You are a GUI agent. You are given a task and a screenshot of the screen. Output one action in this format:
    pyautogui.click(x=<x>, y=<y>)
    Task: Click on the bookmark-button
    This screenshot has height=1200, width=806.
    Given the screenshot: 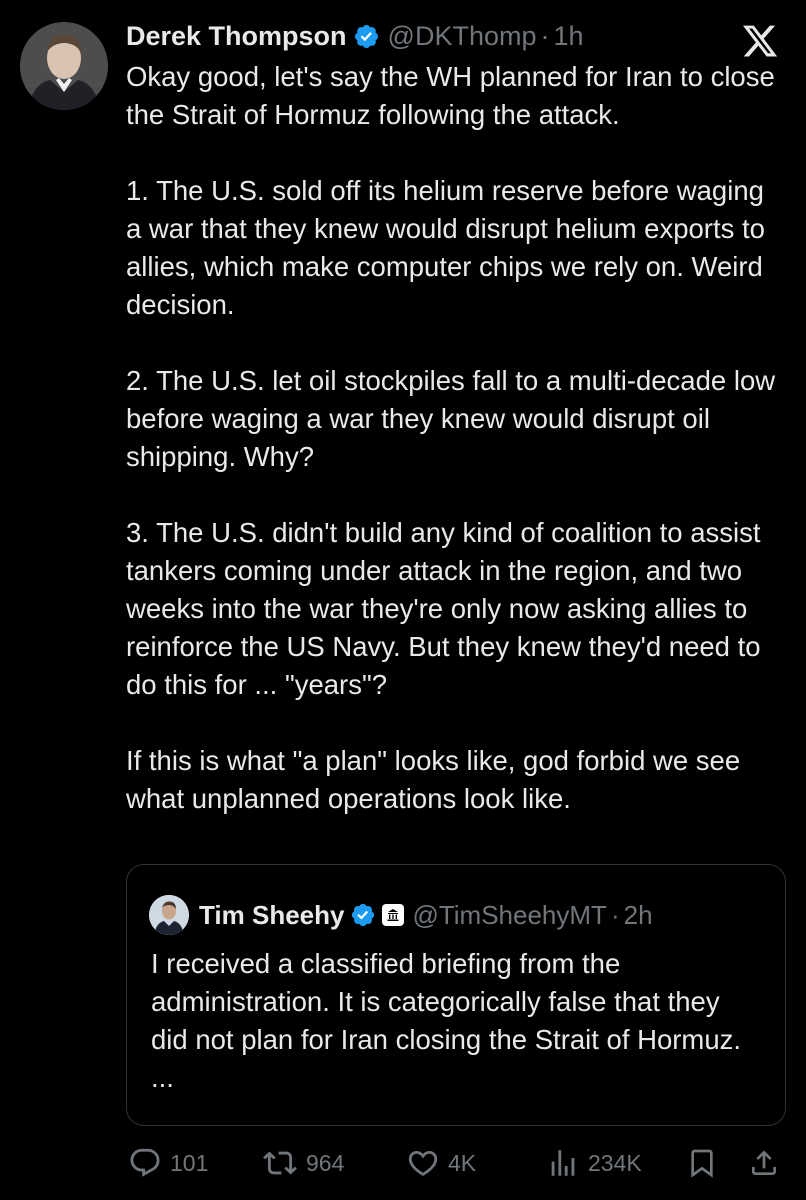 What is the action you would take?
    pyautogui.click(x=702, y=1163)
    